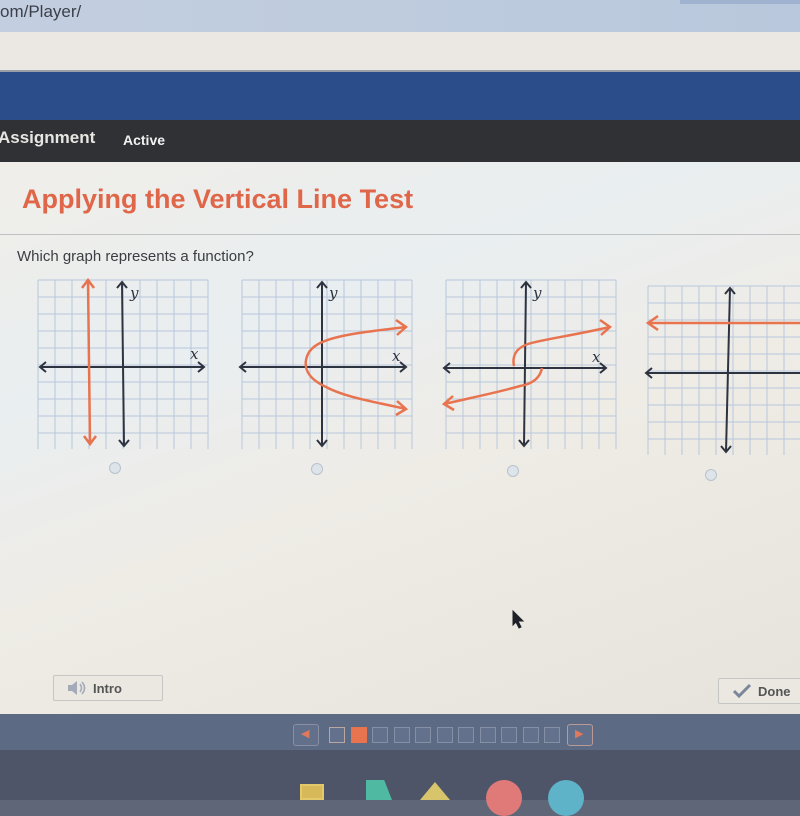 The width and height of the screenshot is (800, 816). I want to click on title-divider, so click(400, 234).